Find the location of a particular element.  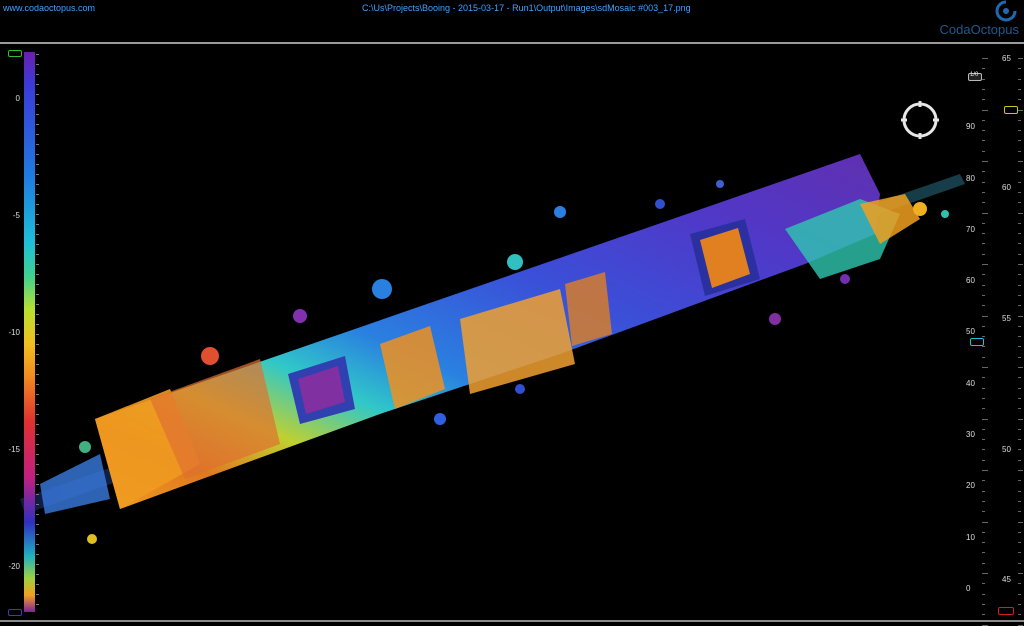

depth-label: -10 is located at coordinates (14, 332).